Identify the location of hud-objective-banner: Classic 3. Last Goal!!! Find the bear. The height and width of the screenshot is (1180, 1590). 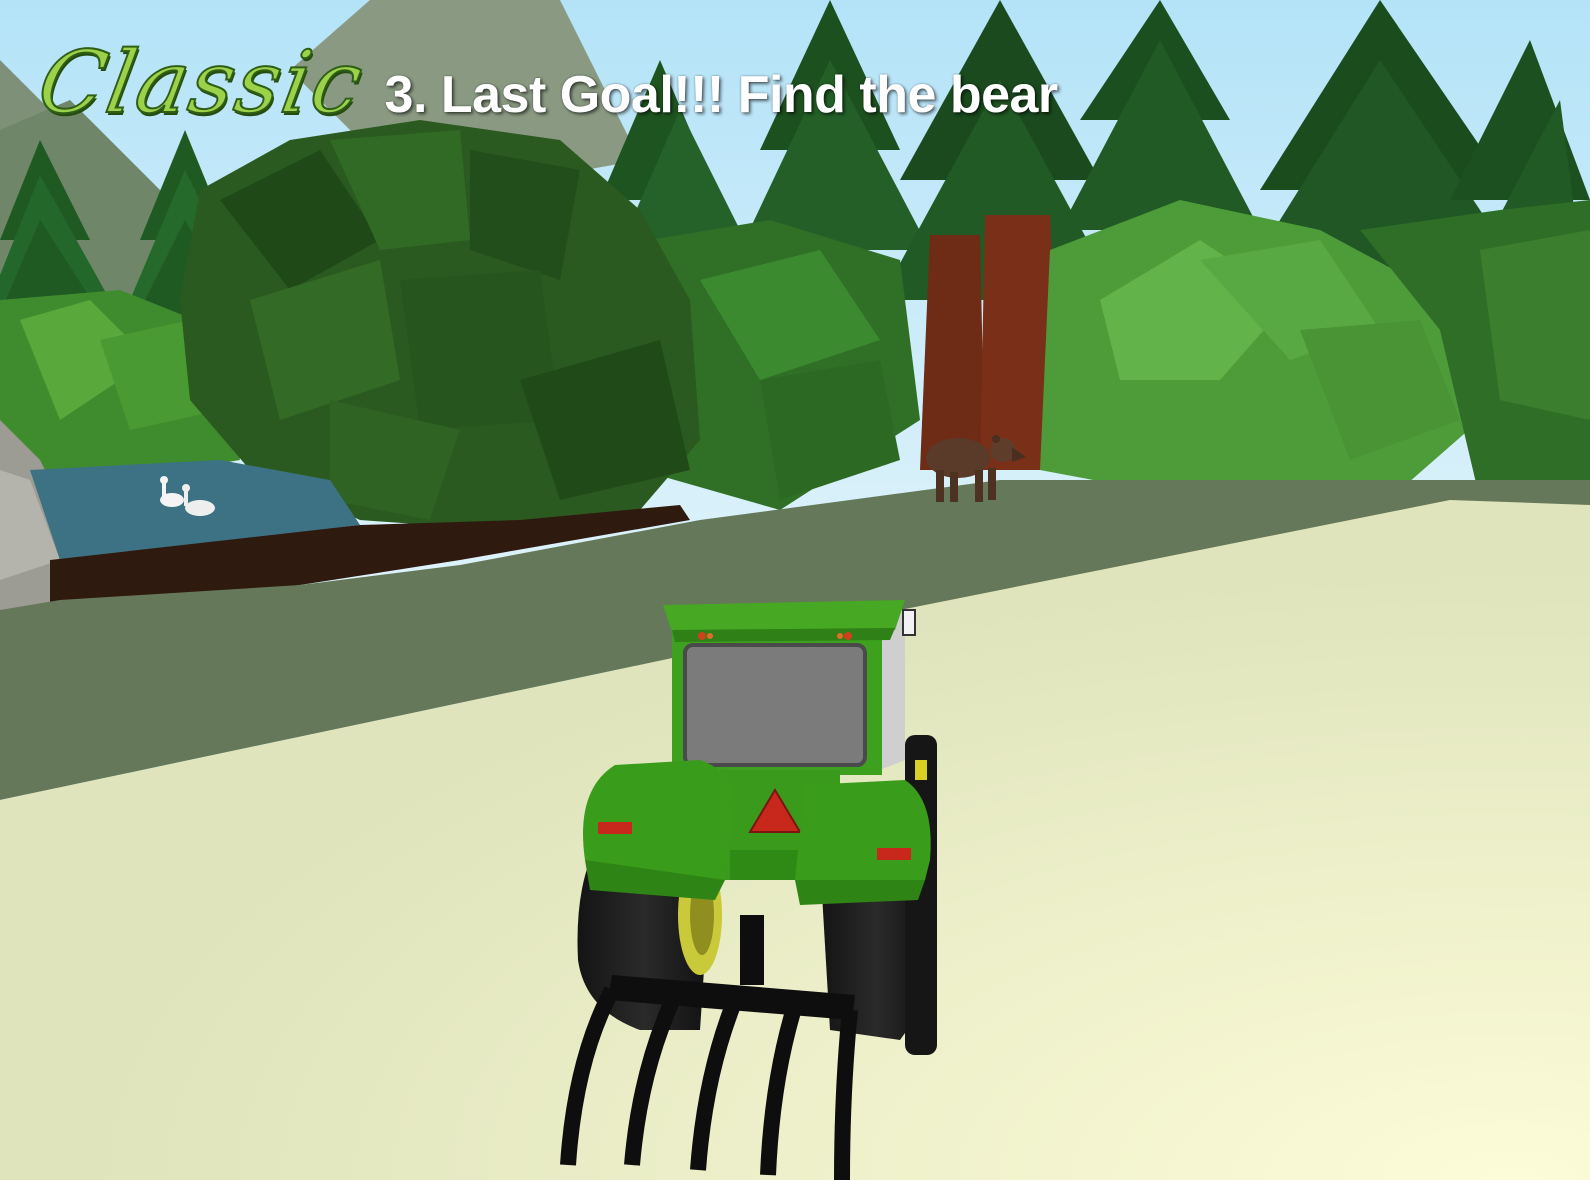
(544, 83).